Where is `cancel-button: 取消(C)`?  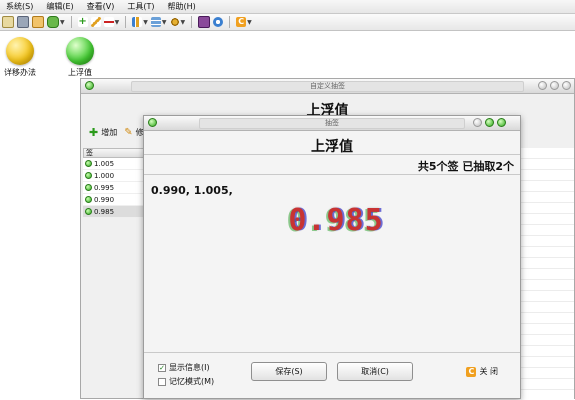
cancel-button: 取消(C) is located at coordinates (375, 371).